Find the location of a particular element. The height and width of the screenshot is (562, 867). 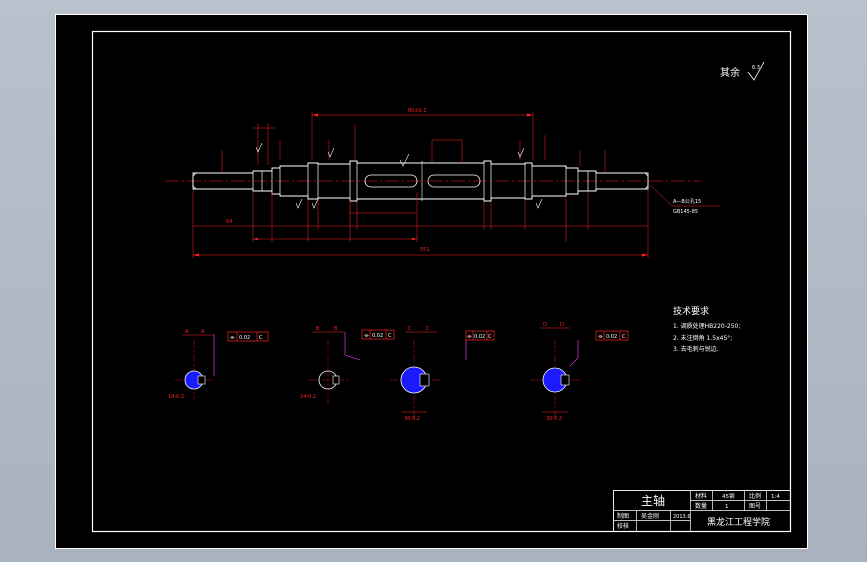

roughness-value: 6.3 is located at coordinates (756, 68).